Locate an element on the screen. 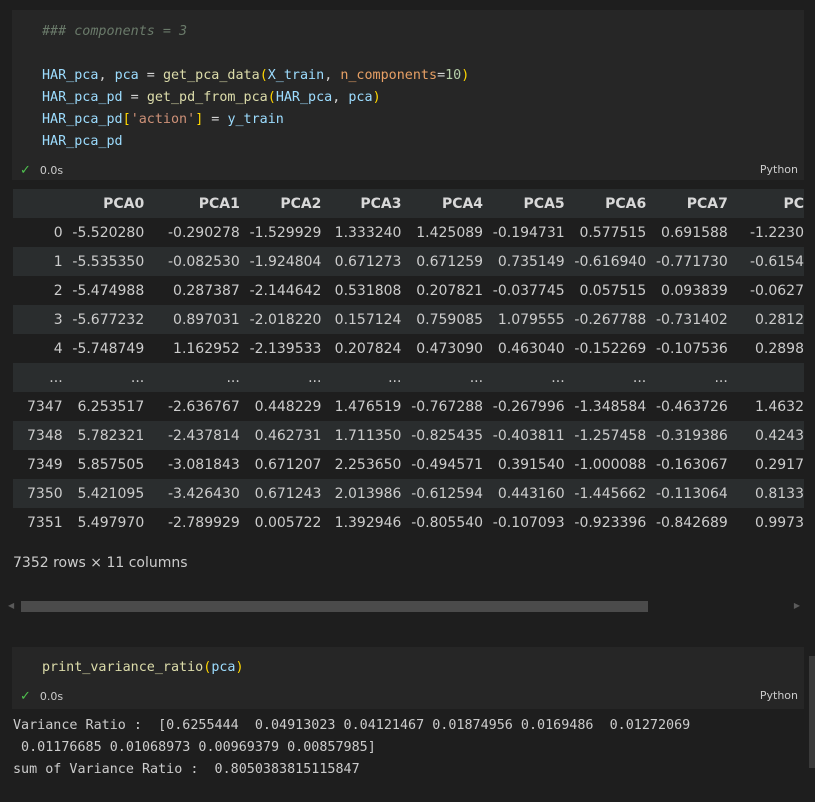 The width and height of the screenshot is (815, 802). table-cell is located at coordinates (766, 377).